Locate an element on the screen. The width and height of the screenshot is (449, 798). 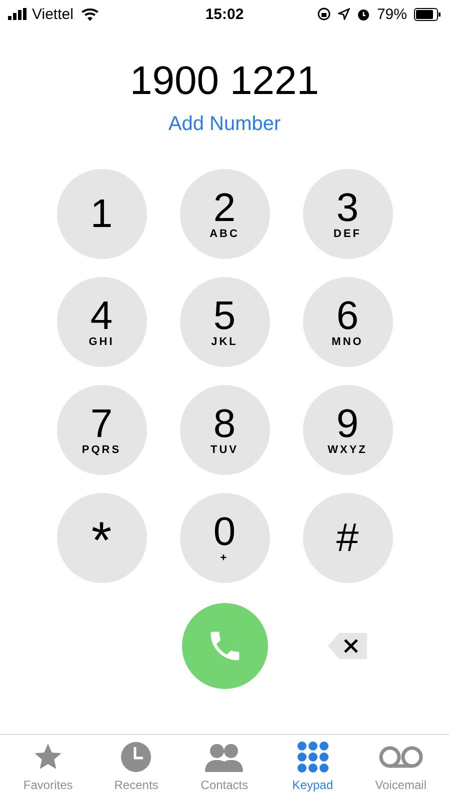
clock-icon is located at coordinates (136, 757).